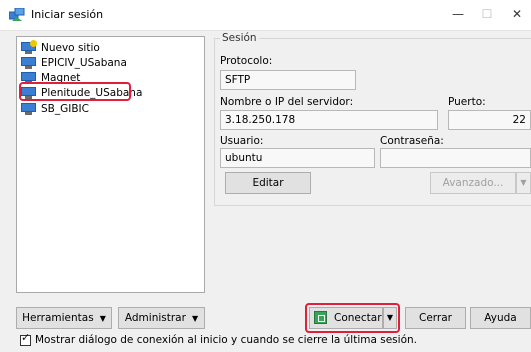 The height and width of the screenshot is (352, 531). I want to click on new-site-icon, so click(29, 46).